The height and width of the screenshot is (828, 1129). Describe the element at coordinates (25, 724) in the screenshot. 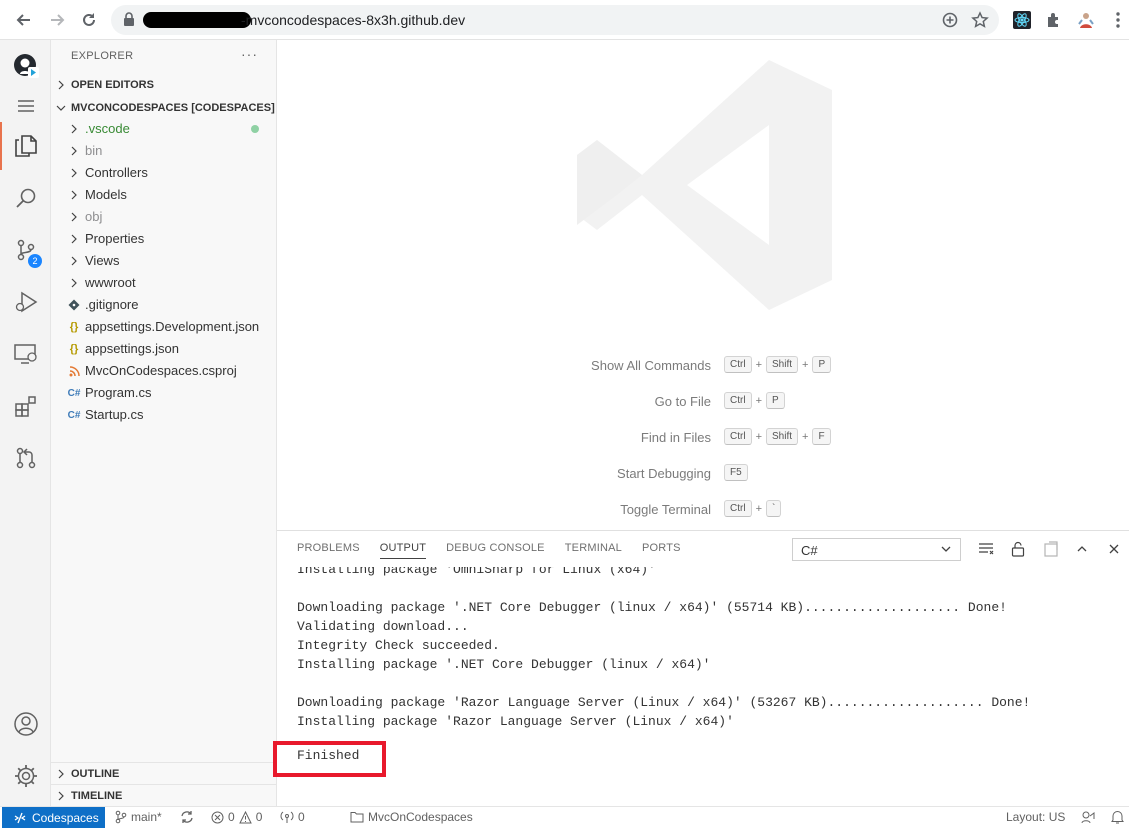

I see `accounts-icon` at that location.